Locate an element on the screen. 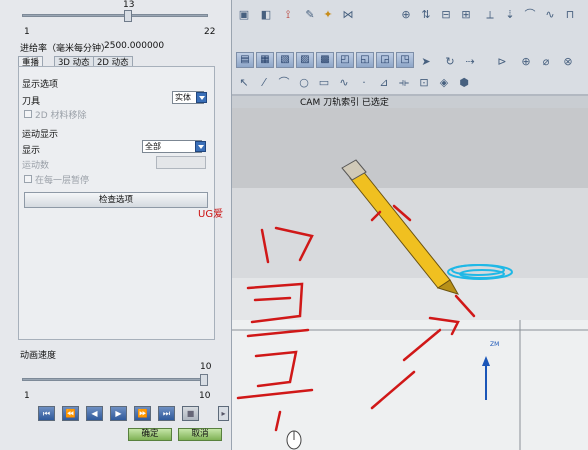 This screenshot has height=450, width=588. dialog-scroll-icon: ▸ is located at coordinates (223, 413).